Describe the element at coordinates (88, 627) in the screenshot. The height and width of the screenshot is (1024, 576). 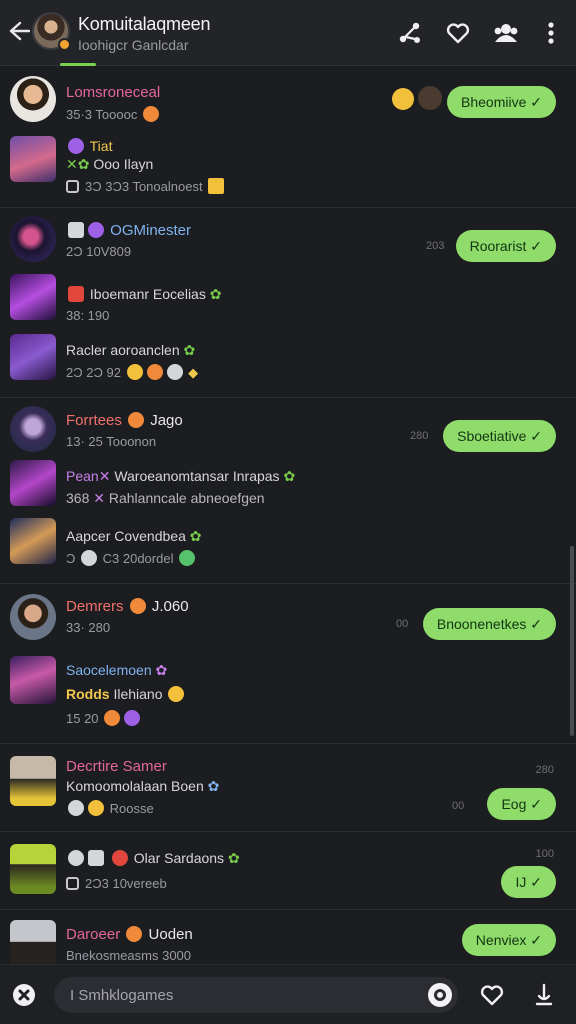
I see `chat-meta: 33· 280` at that location.